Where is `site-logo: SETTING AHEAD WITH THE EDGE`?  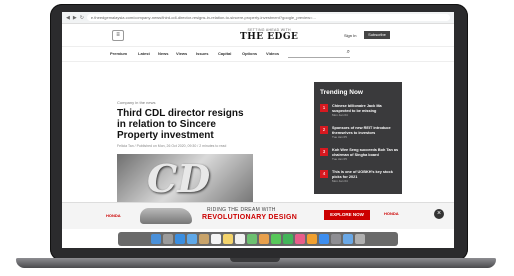 site-logo: SETTING AHEAD WITH THE EDGE is located at coordinates (269, 35).